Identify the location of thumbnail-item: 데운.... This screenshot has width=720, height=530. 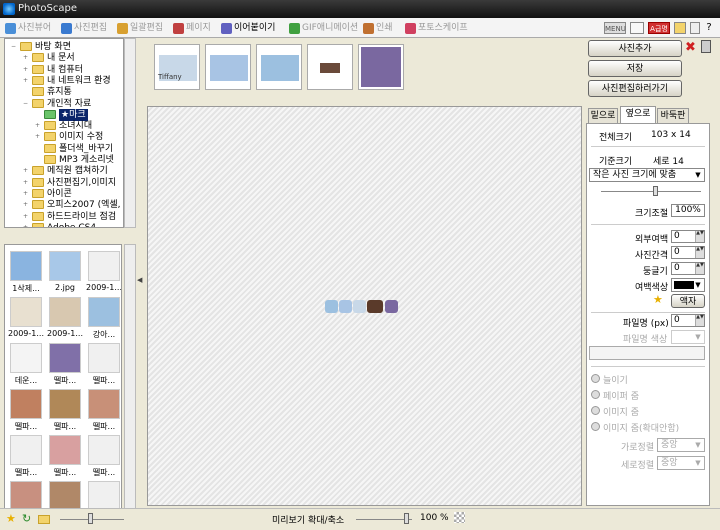
(26, 365).